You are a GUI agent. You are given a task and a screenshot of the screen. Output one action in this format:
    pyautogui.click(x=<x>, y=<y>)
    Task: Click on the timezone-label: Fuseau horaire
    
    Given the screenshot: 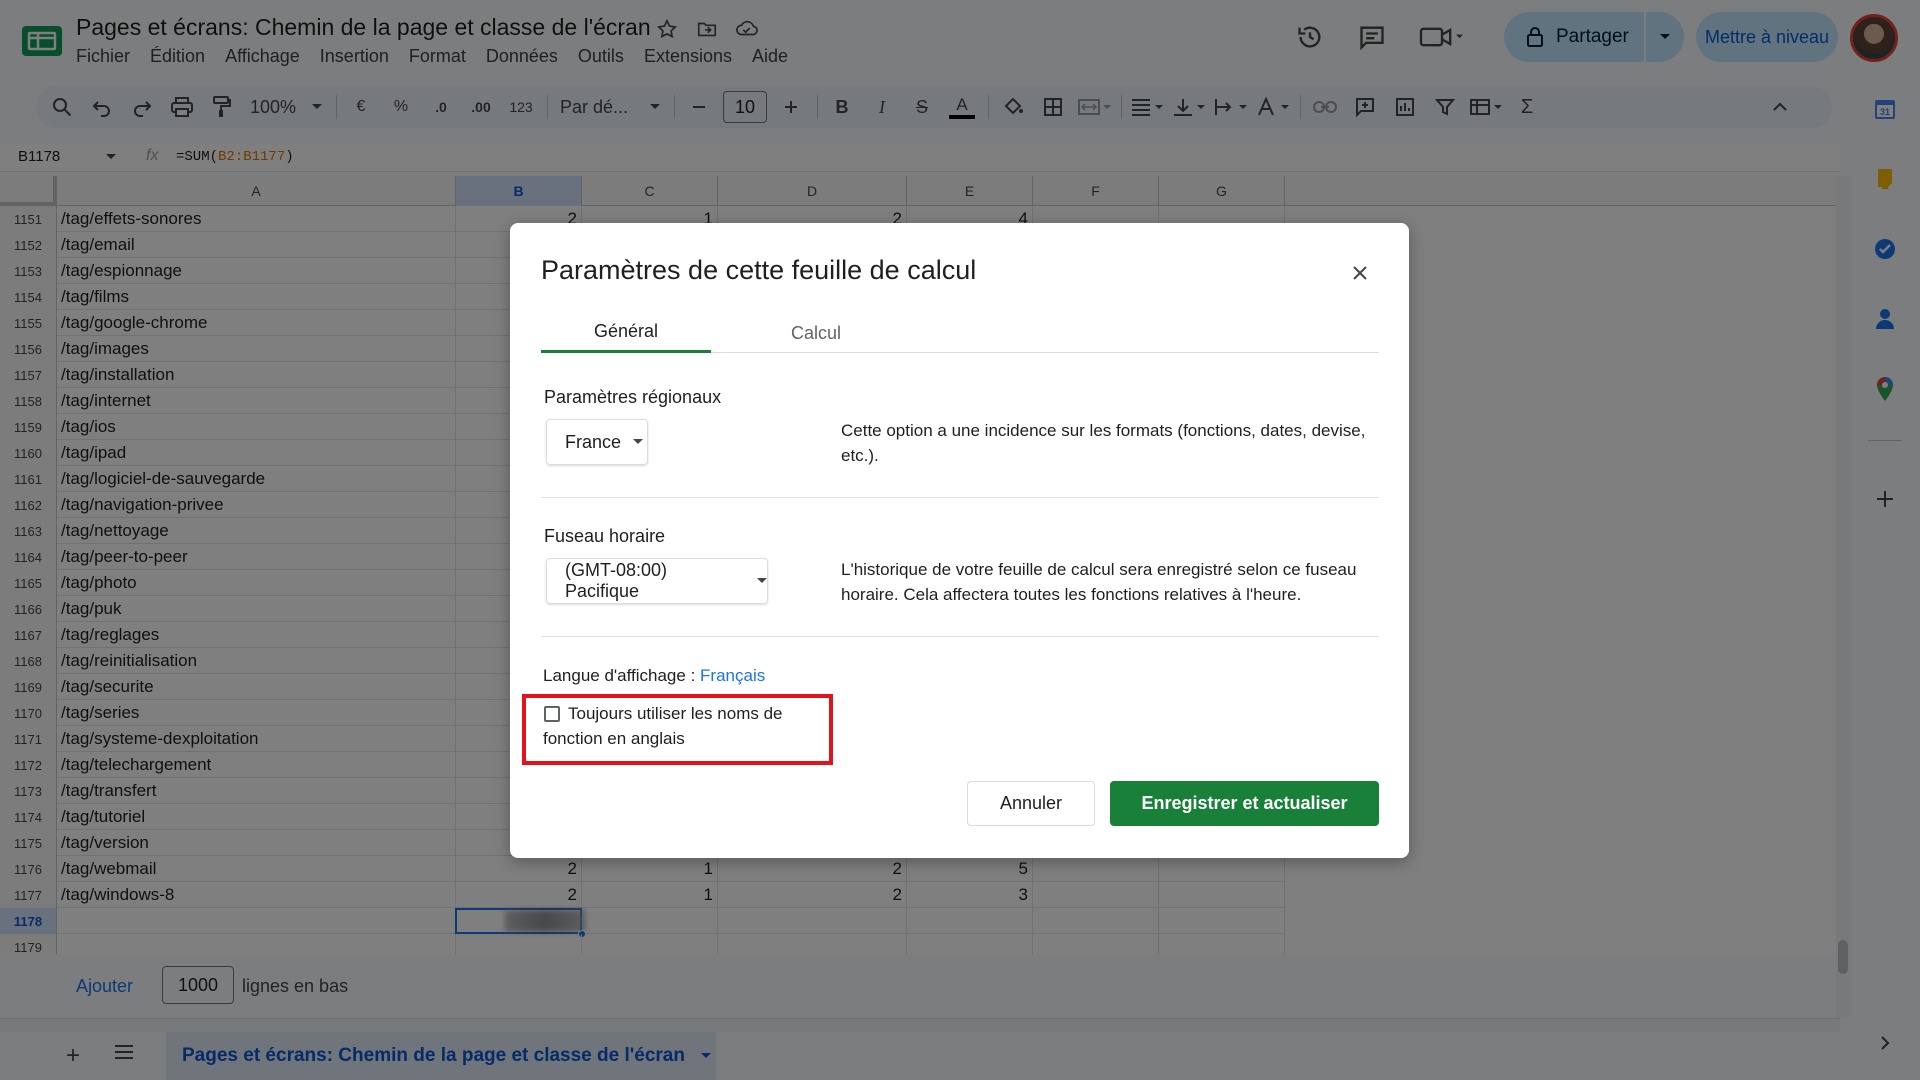 What is the action you would take?
    pyautogui.click(x=605, y=536)
    